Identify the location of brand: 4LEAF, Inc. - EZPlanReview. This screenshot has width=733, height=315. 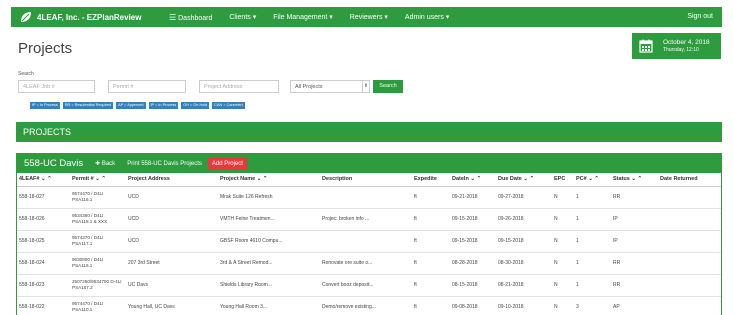
(86, 17).